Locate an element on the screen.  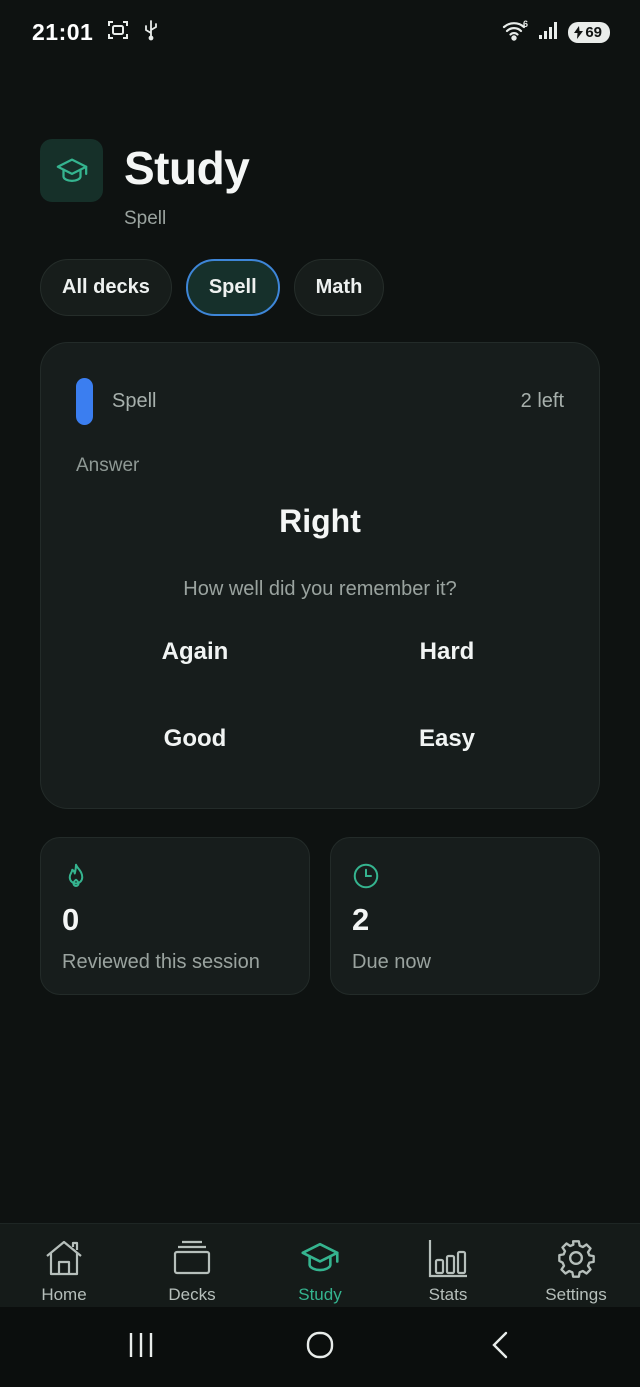
nav-home: Home is located at coordinates (64, 1266).